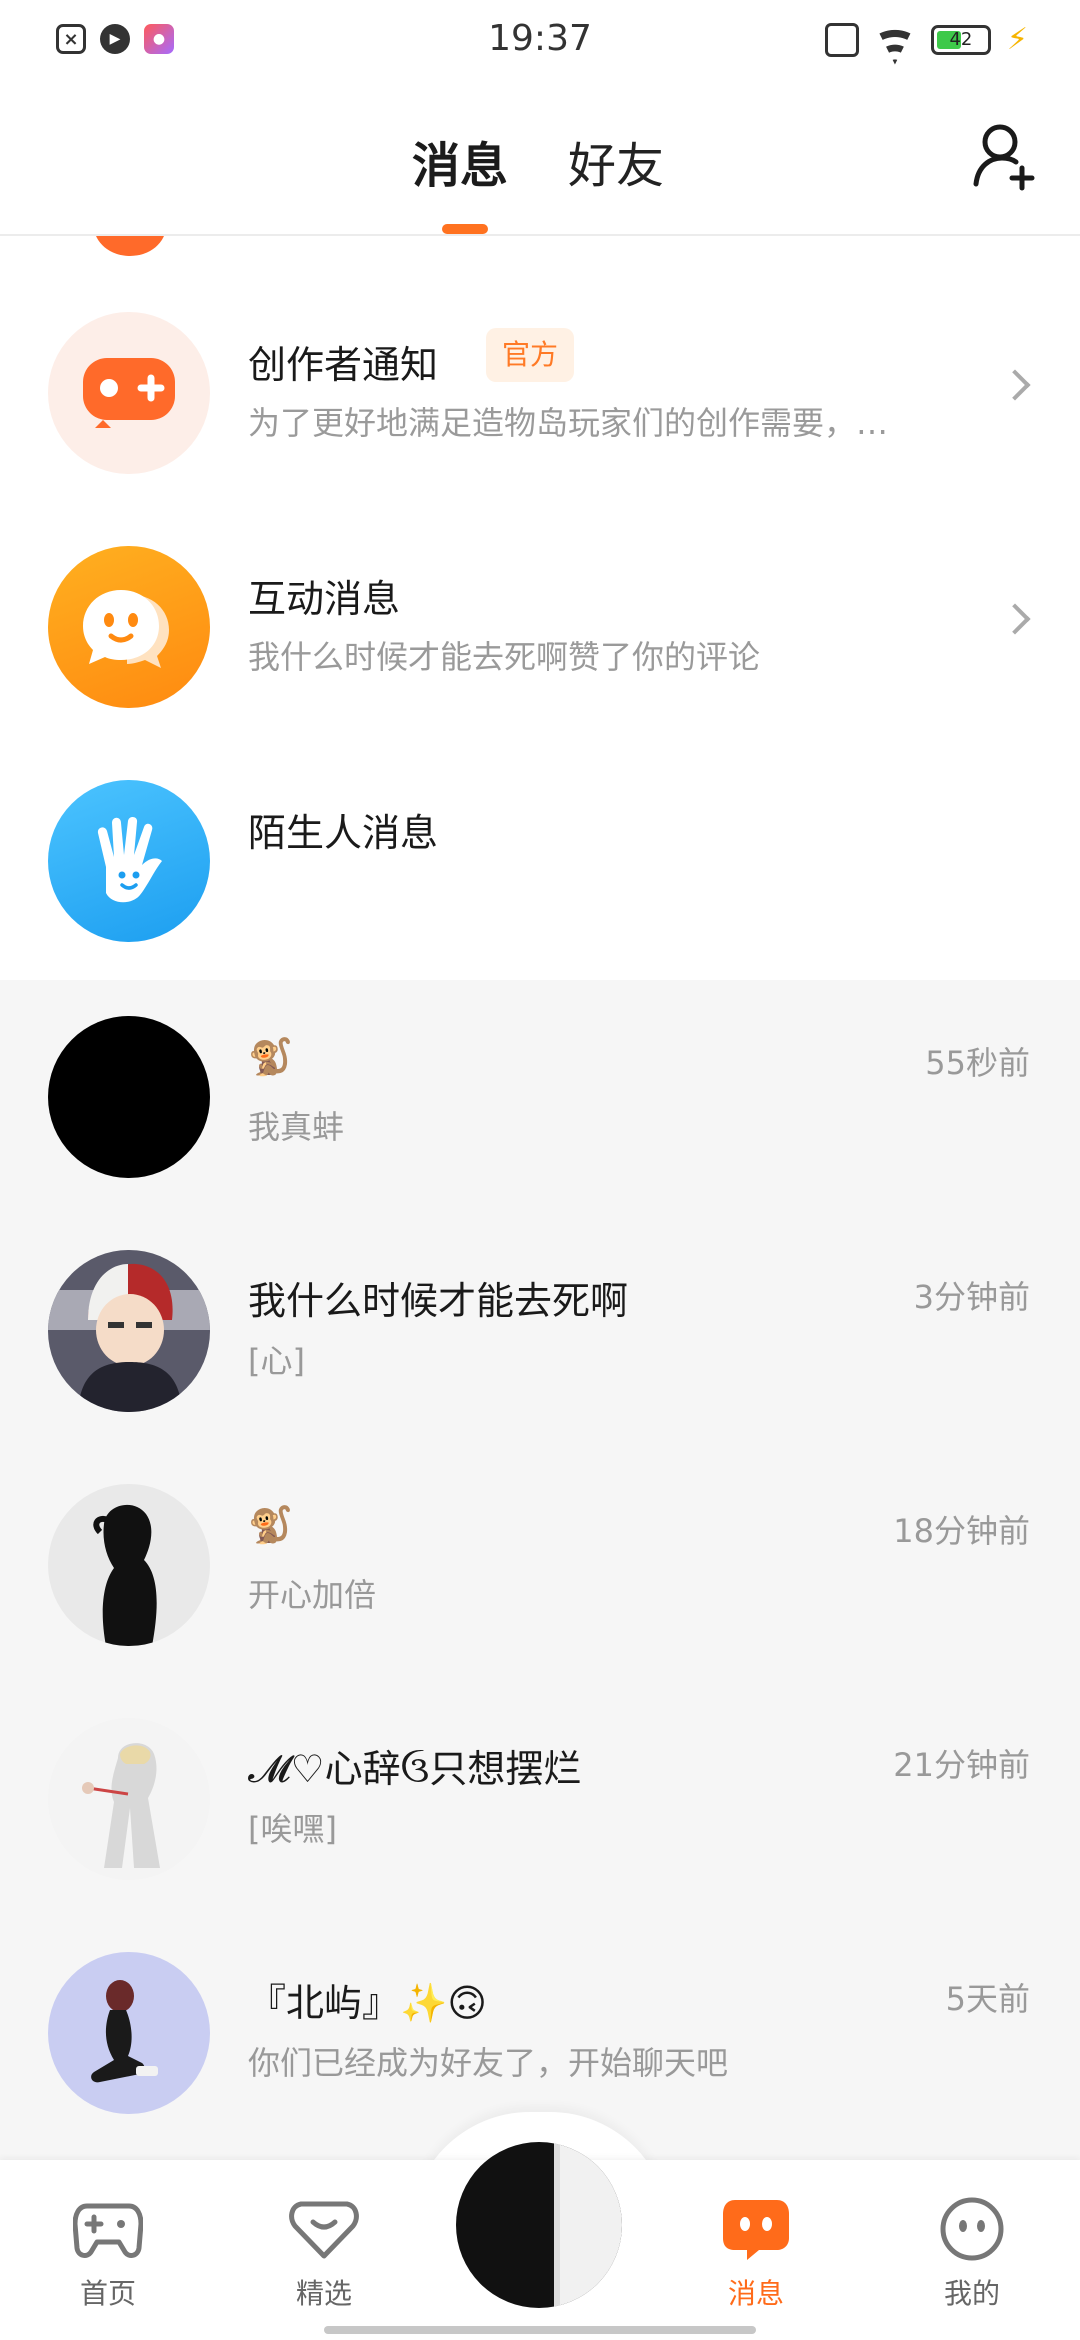 The height and width of the screenshot is (2340, 1080). Describe the element at coordinates (540, 823) in the screenshot. I see `stranger-message-item: 陌生人消息` at that location.